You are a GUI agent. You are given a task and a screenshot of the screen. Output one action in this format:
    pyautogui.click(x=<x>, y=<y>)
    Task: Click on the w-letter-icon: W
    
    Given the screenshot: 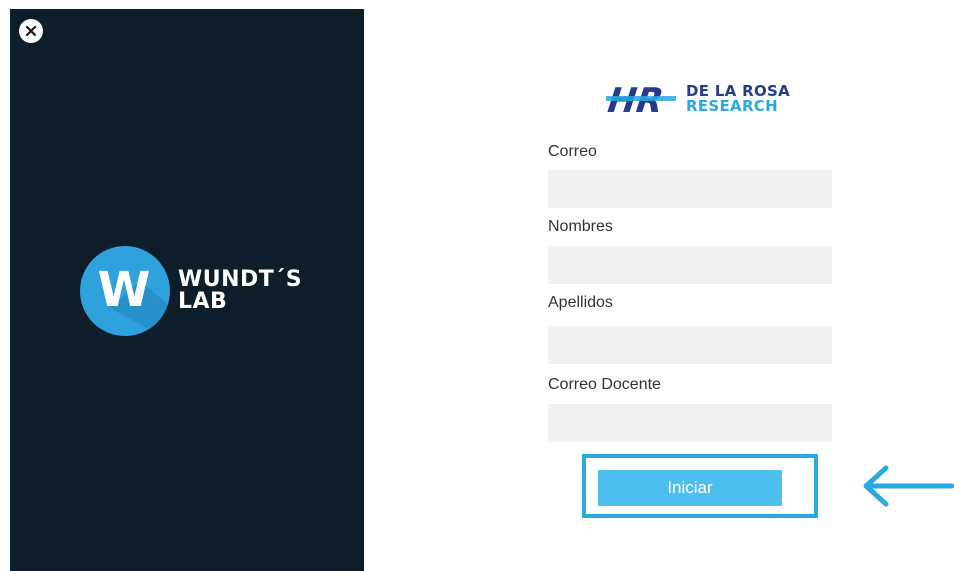 What is the action you would take?
    pyautogui.click(x=134, y=299)
    